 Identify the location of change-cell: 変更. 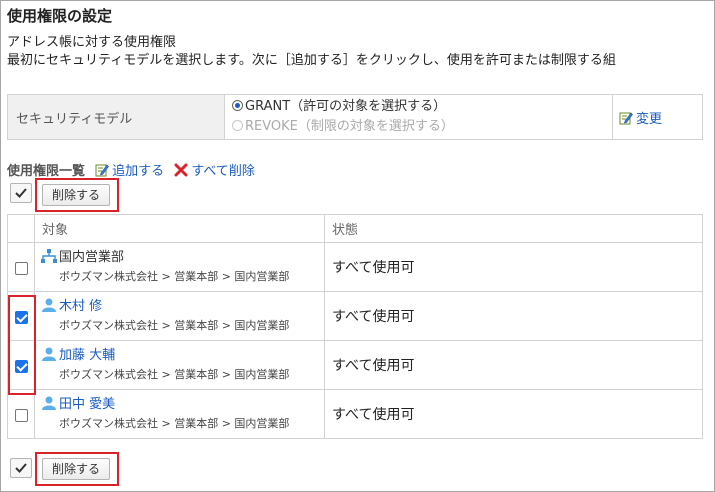
(657, 117).